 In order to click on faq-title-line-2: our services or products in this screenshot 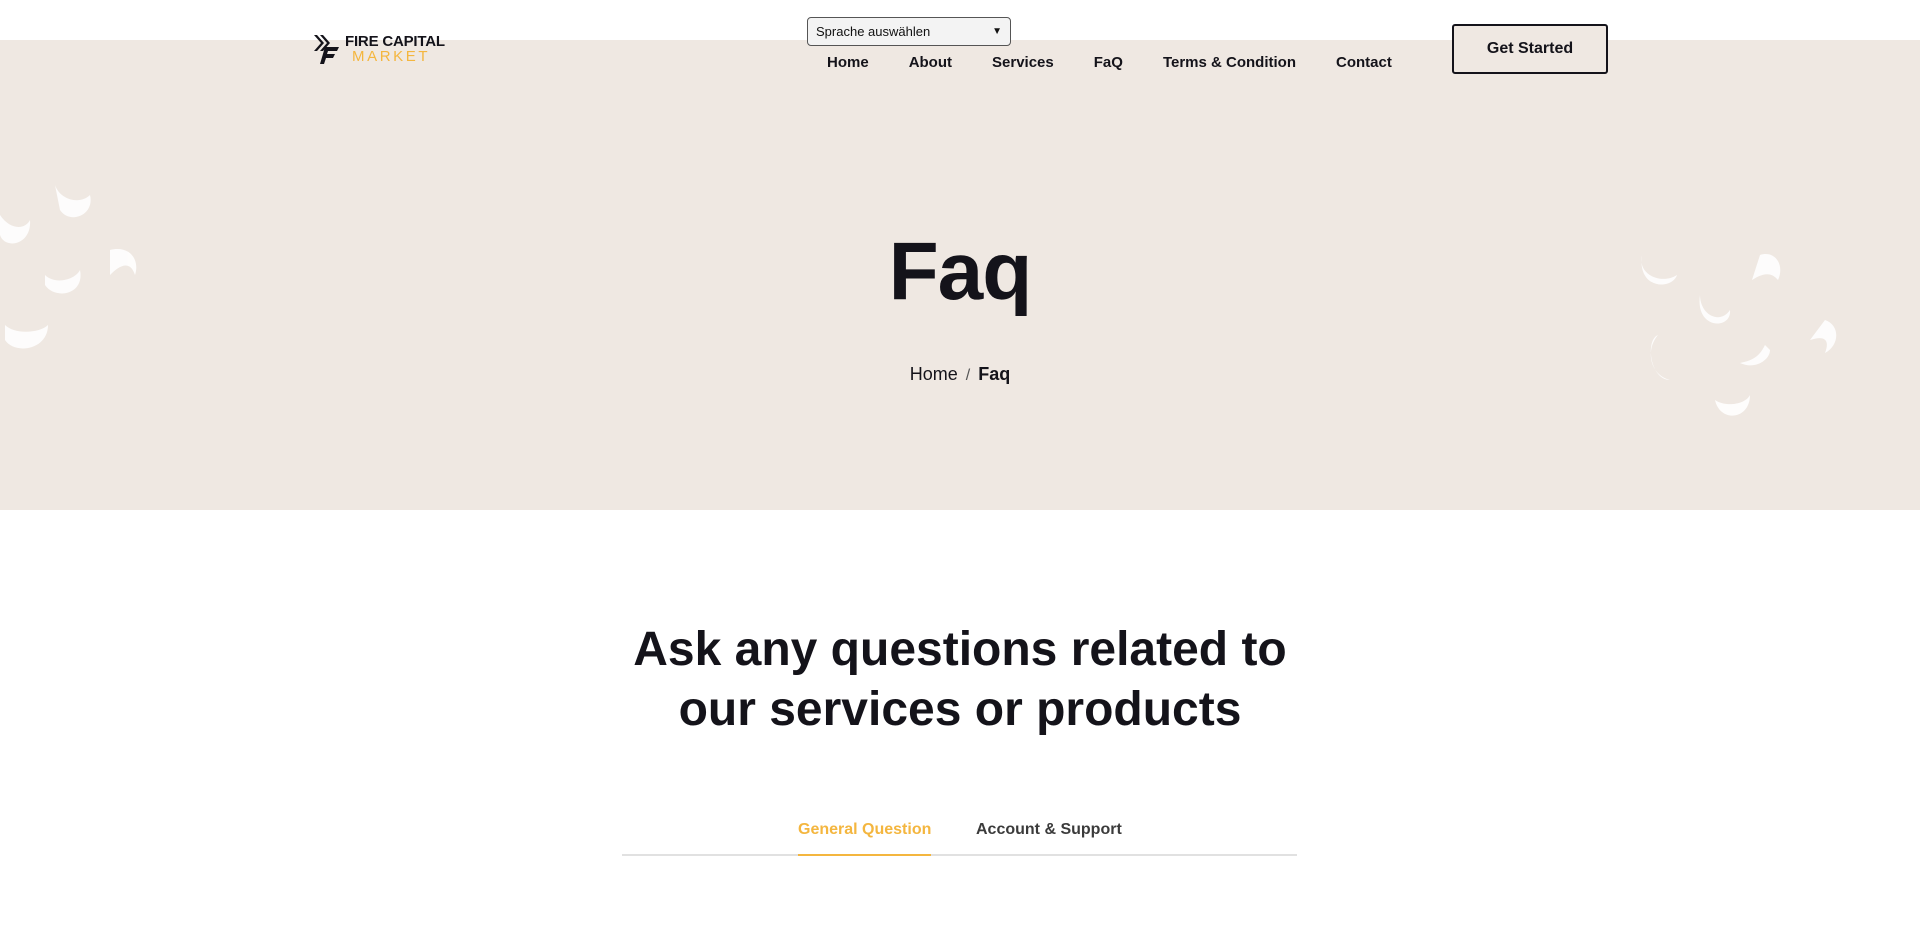, I will do `click(960, 709)`.